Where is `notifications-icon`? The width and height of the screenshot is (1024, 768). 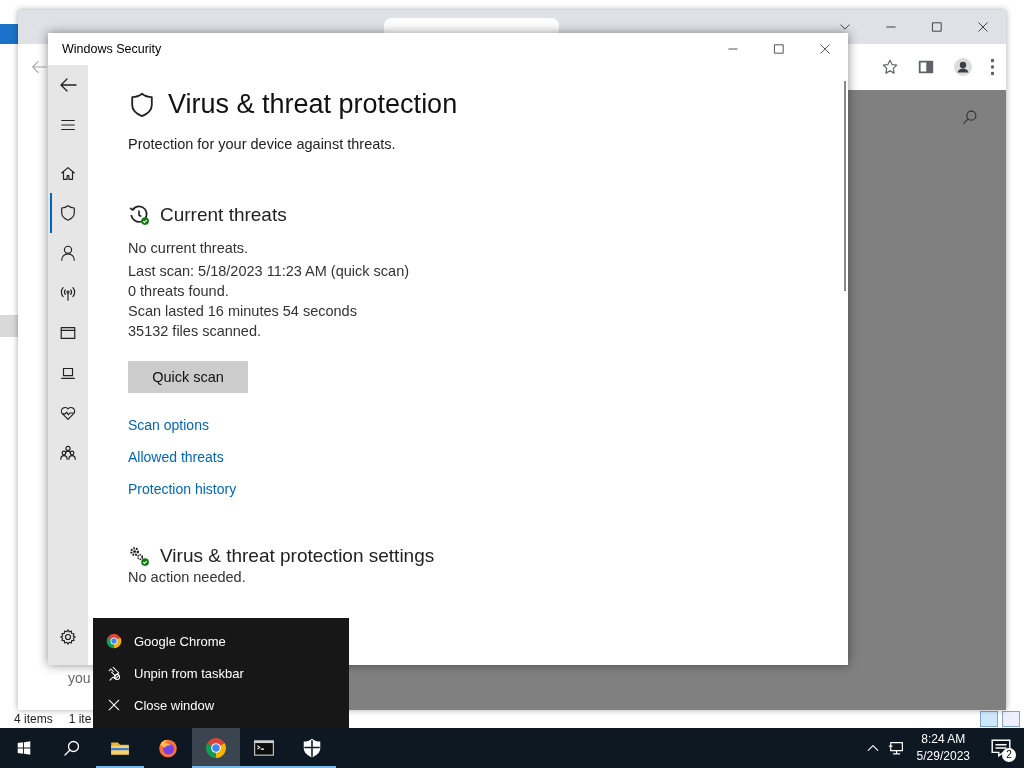
notifications-icon is located at coordinates (1001, 748).